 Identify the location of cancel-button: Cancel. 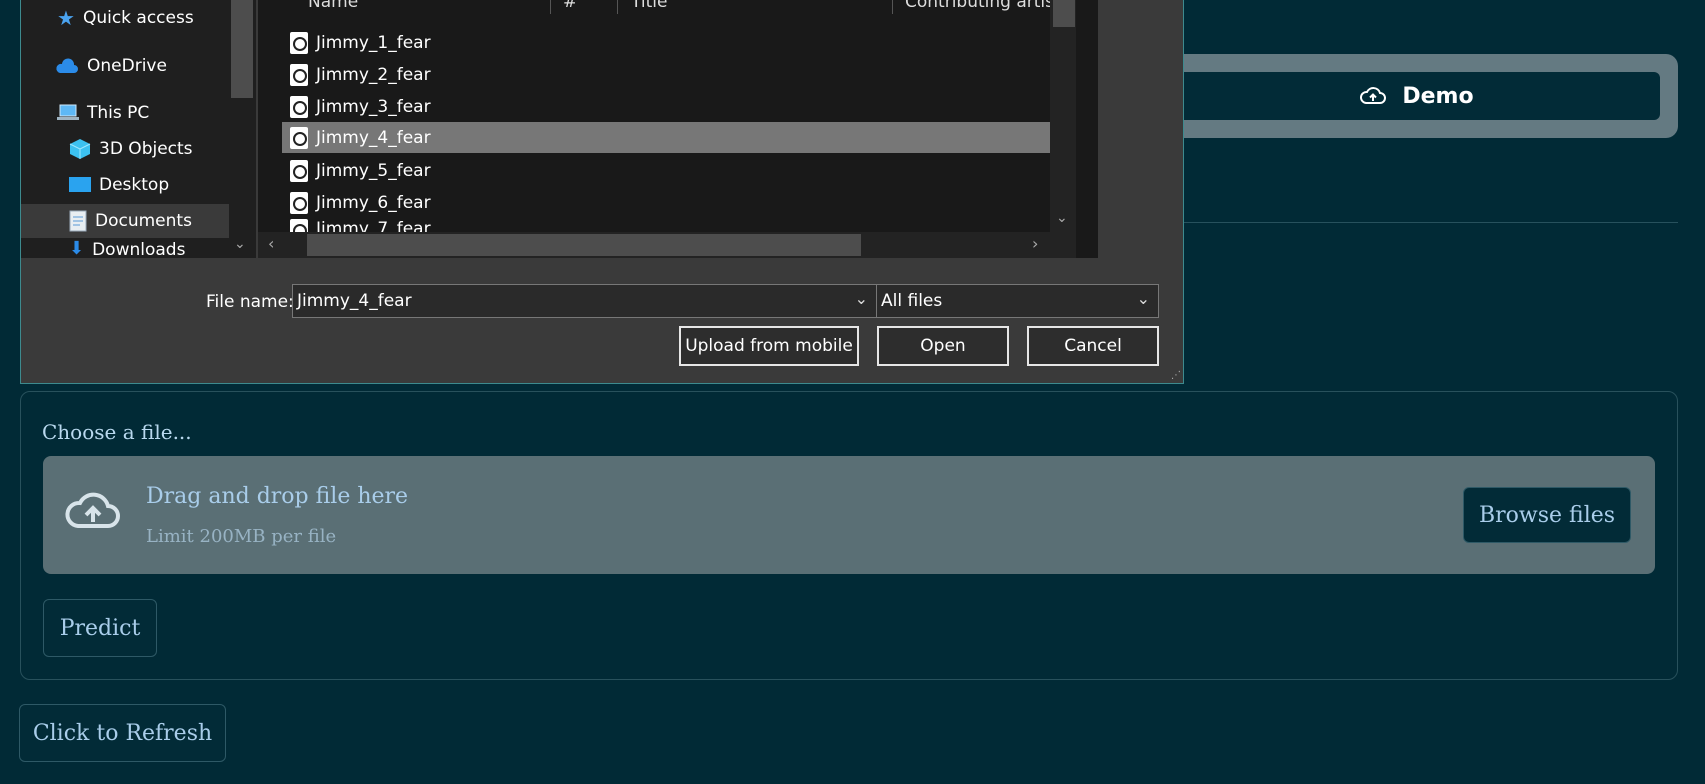
(1093, 346).